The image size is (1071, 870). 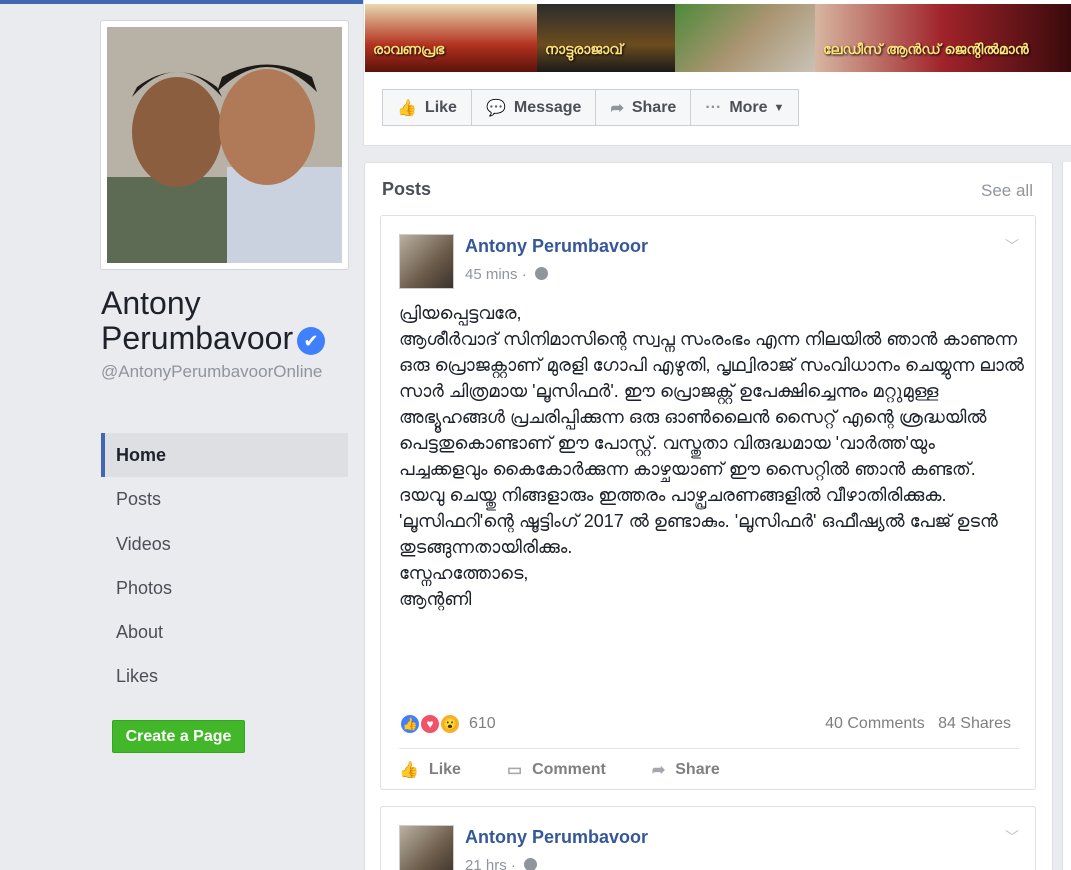 I want to click on message-button: 💬 Message, so click(x=533, y=107).